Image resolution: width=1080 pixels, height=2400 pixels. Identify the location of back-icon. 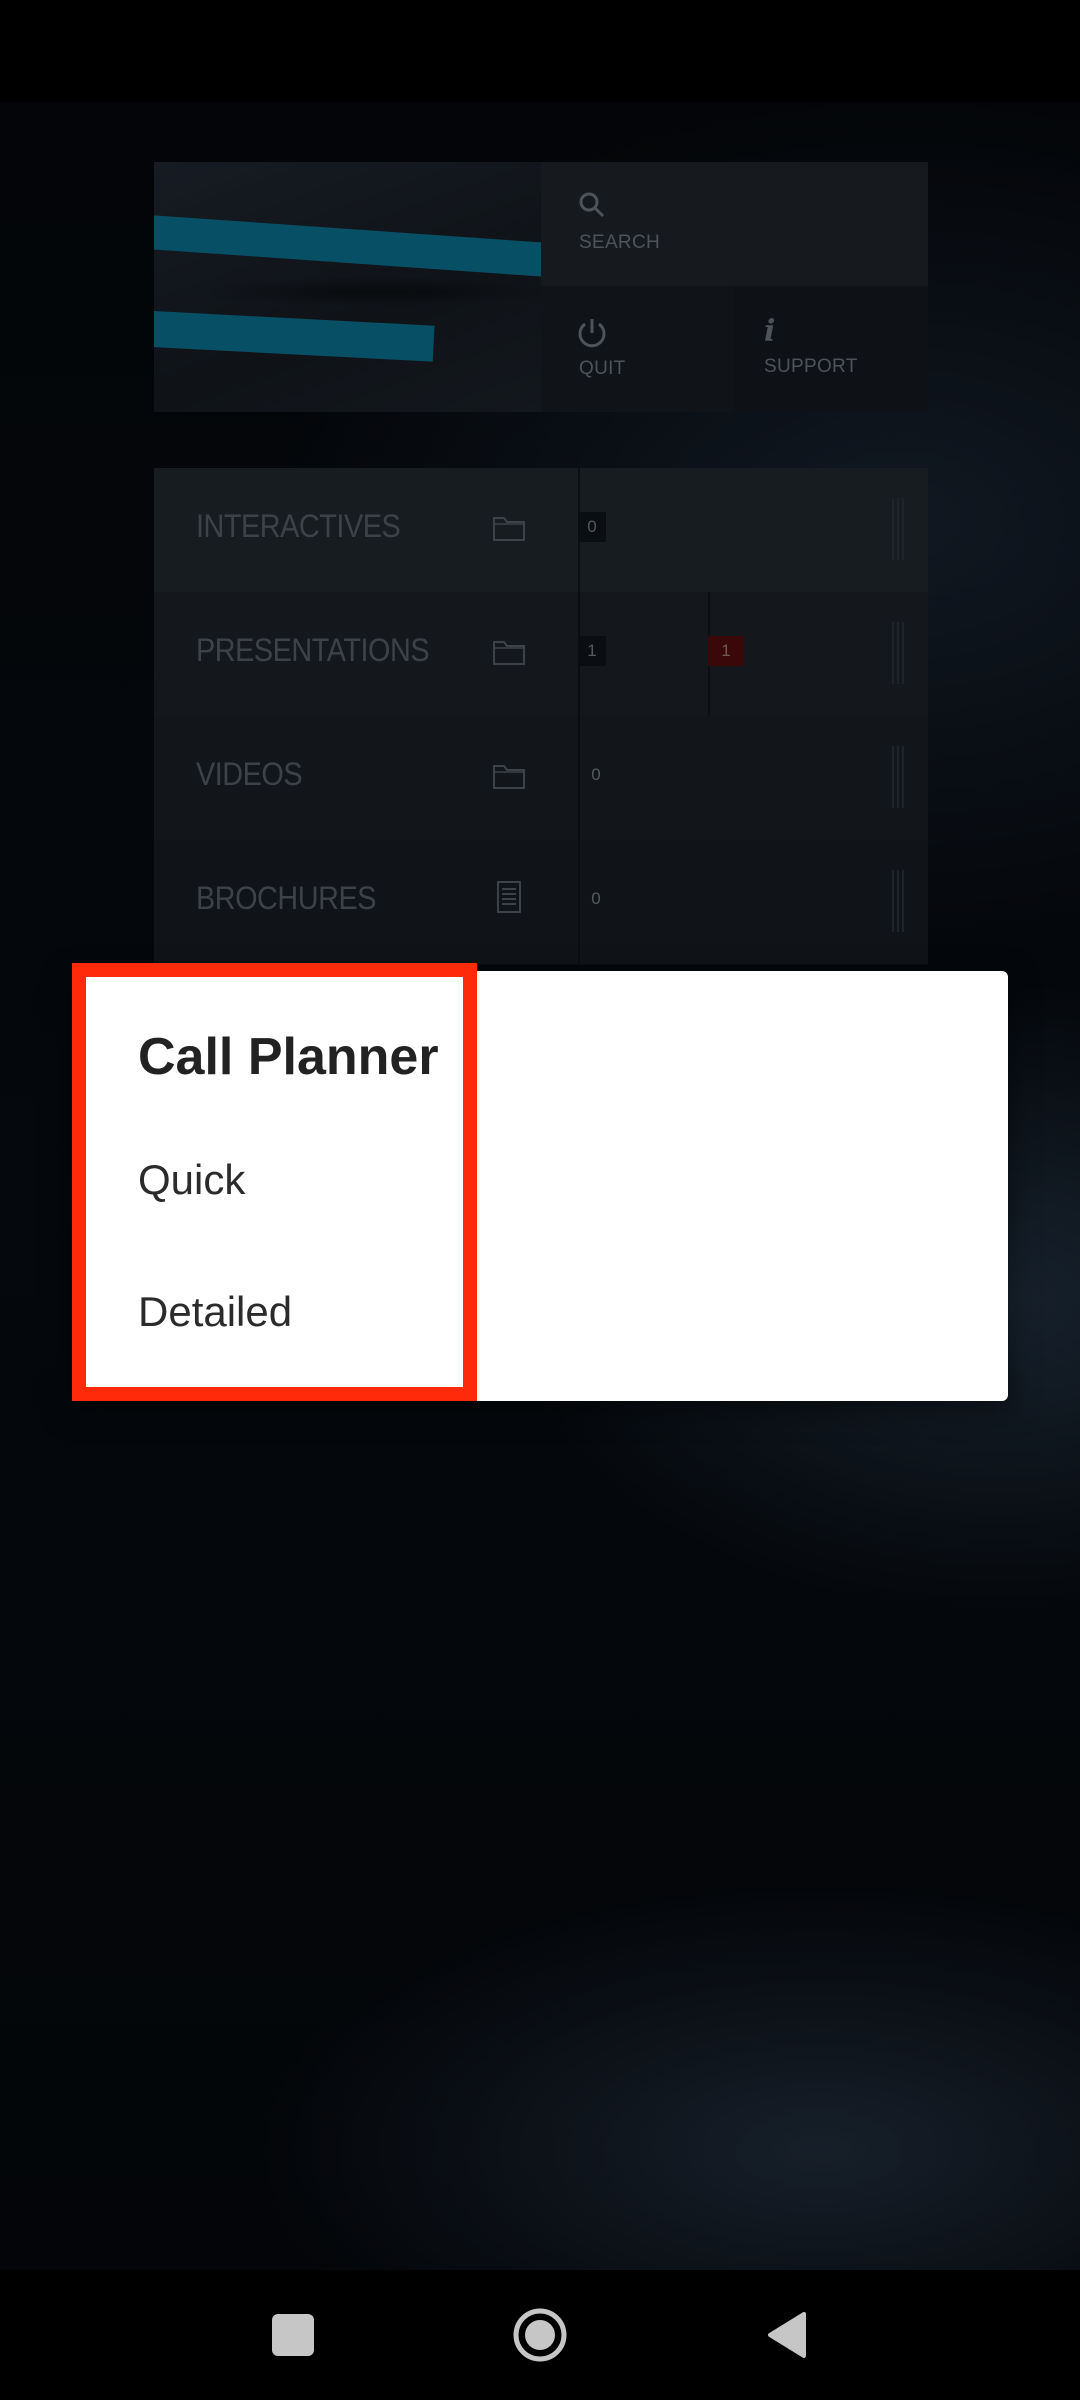
(786, 2335).